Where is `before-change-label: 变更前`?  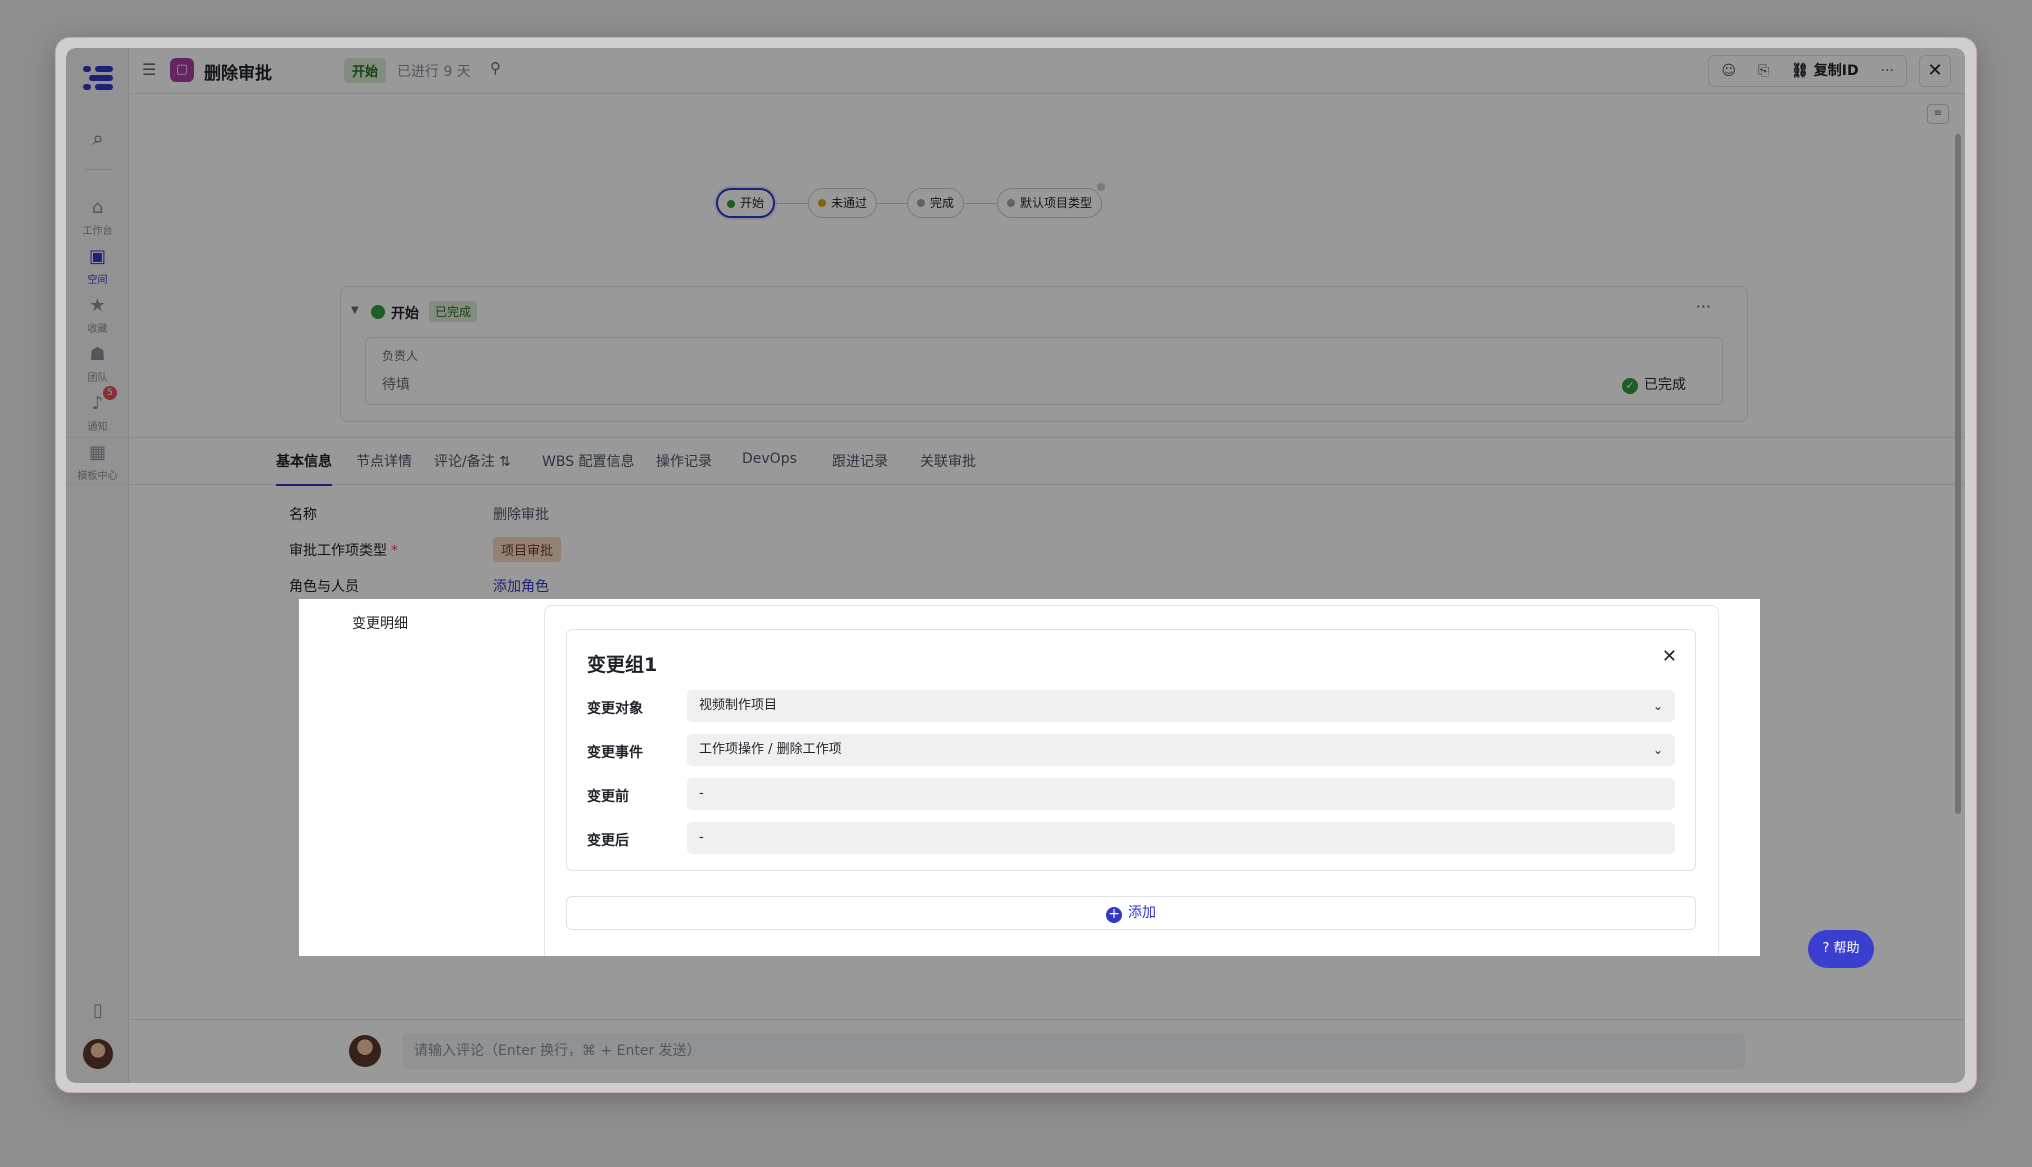 before-change-label: 变更前 is located at coordinates (608, 797).